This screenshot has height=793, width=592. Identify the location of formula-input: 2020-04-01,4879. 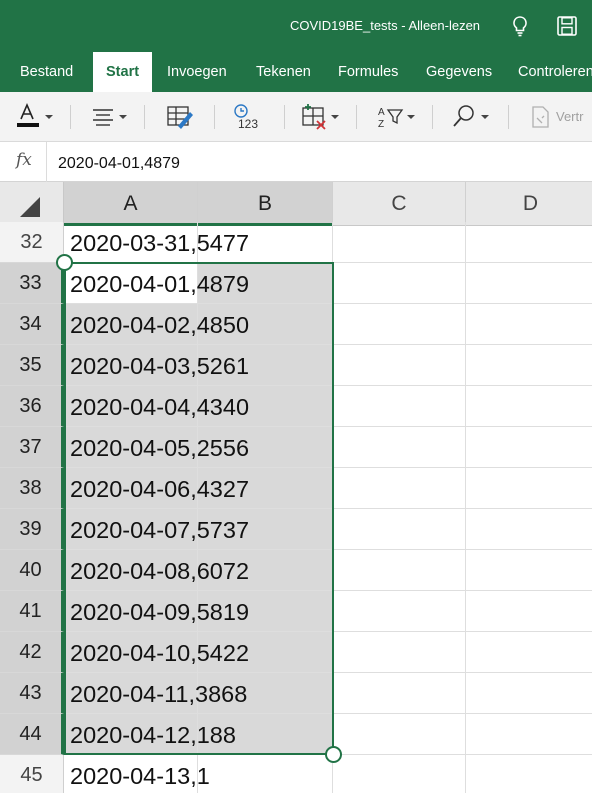
(119, 164).